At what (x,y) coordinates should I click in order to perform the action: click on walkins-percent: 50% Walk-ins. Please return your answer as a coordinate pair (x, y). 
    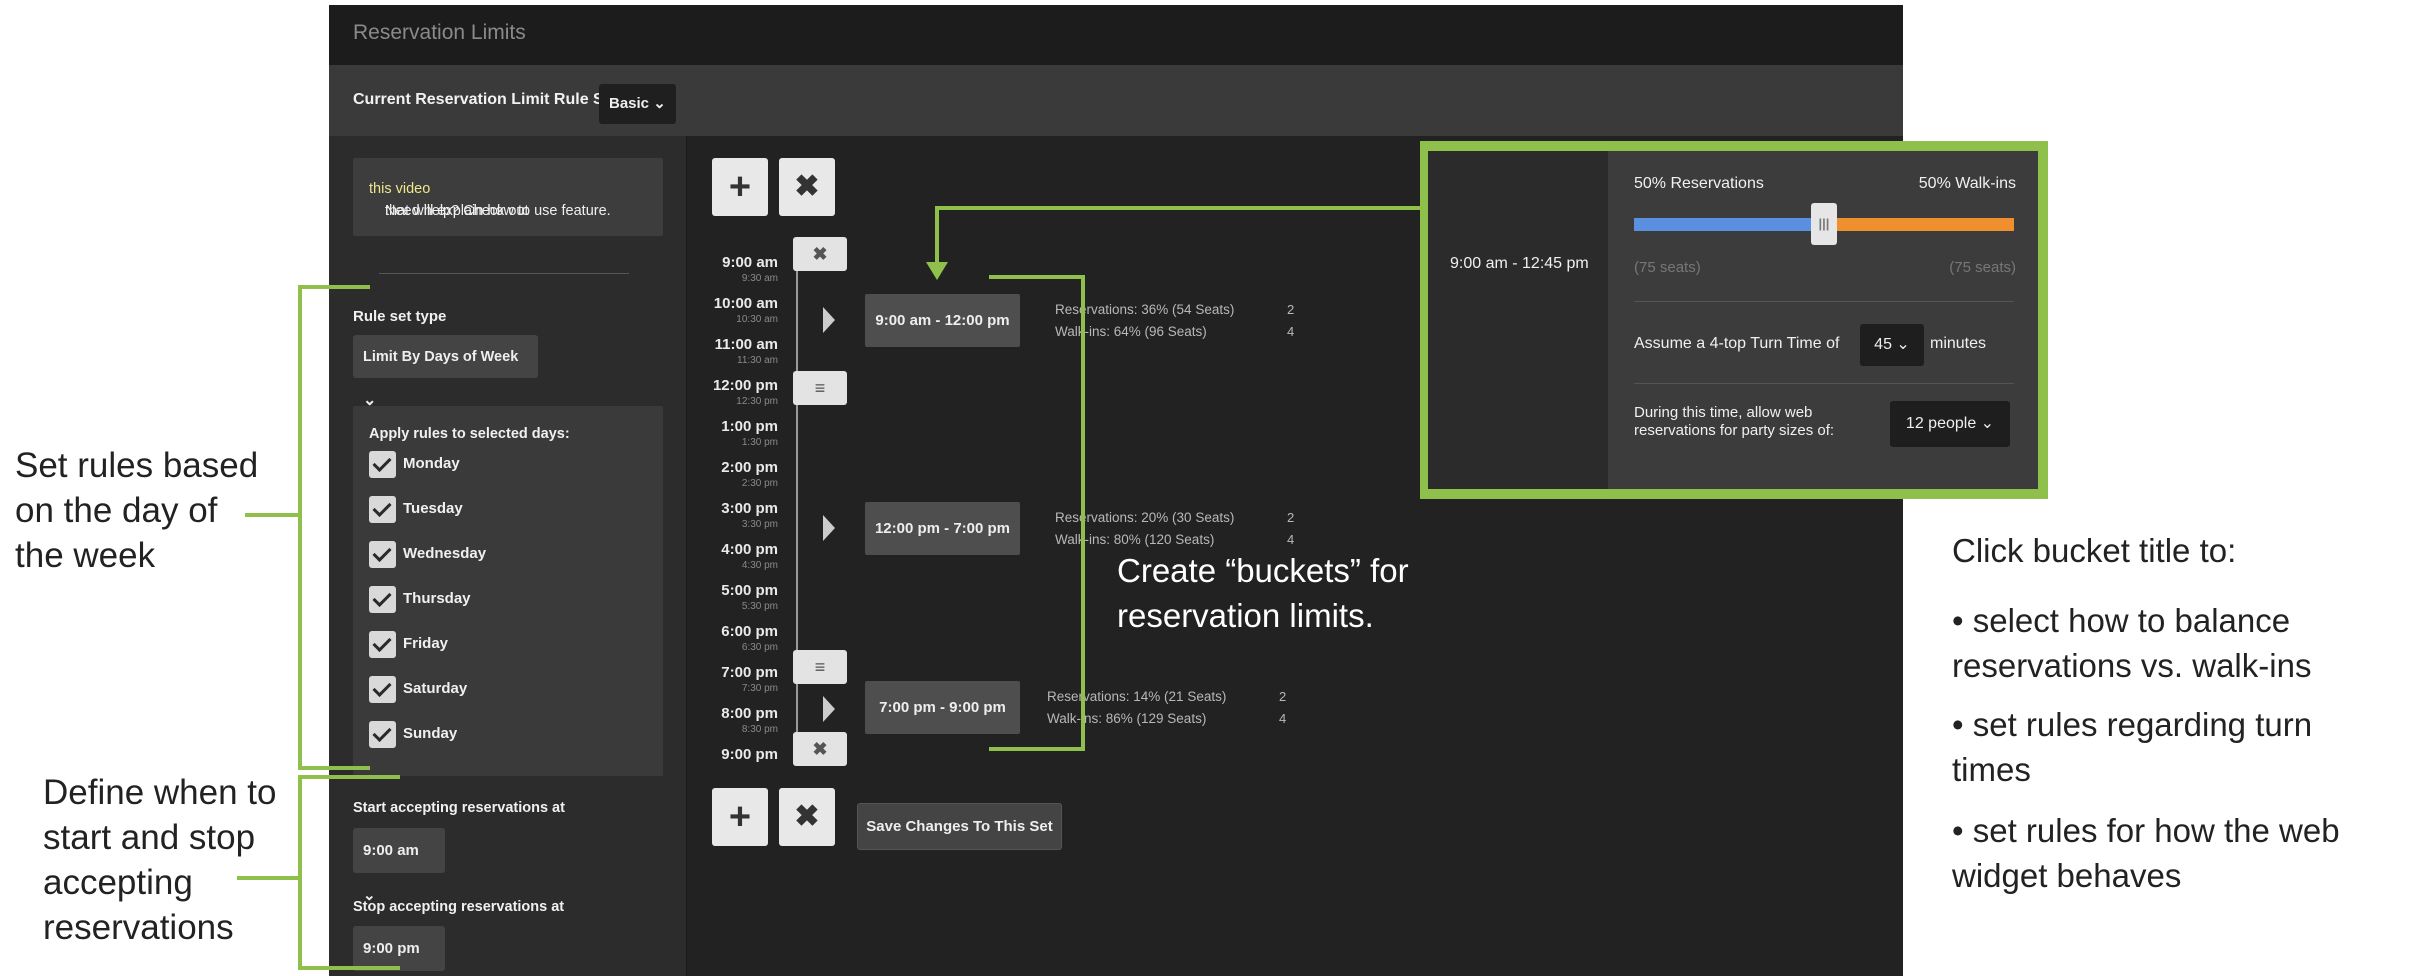
    Looking at the image, I should click on (1967, 183).